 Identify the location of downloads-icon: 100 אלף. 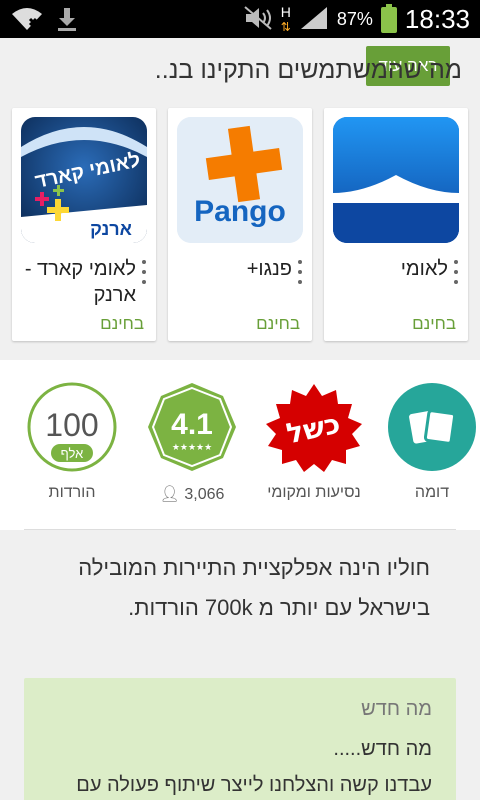
(72, 427).